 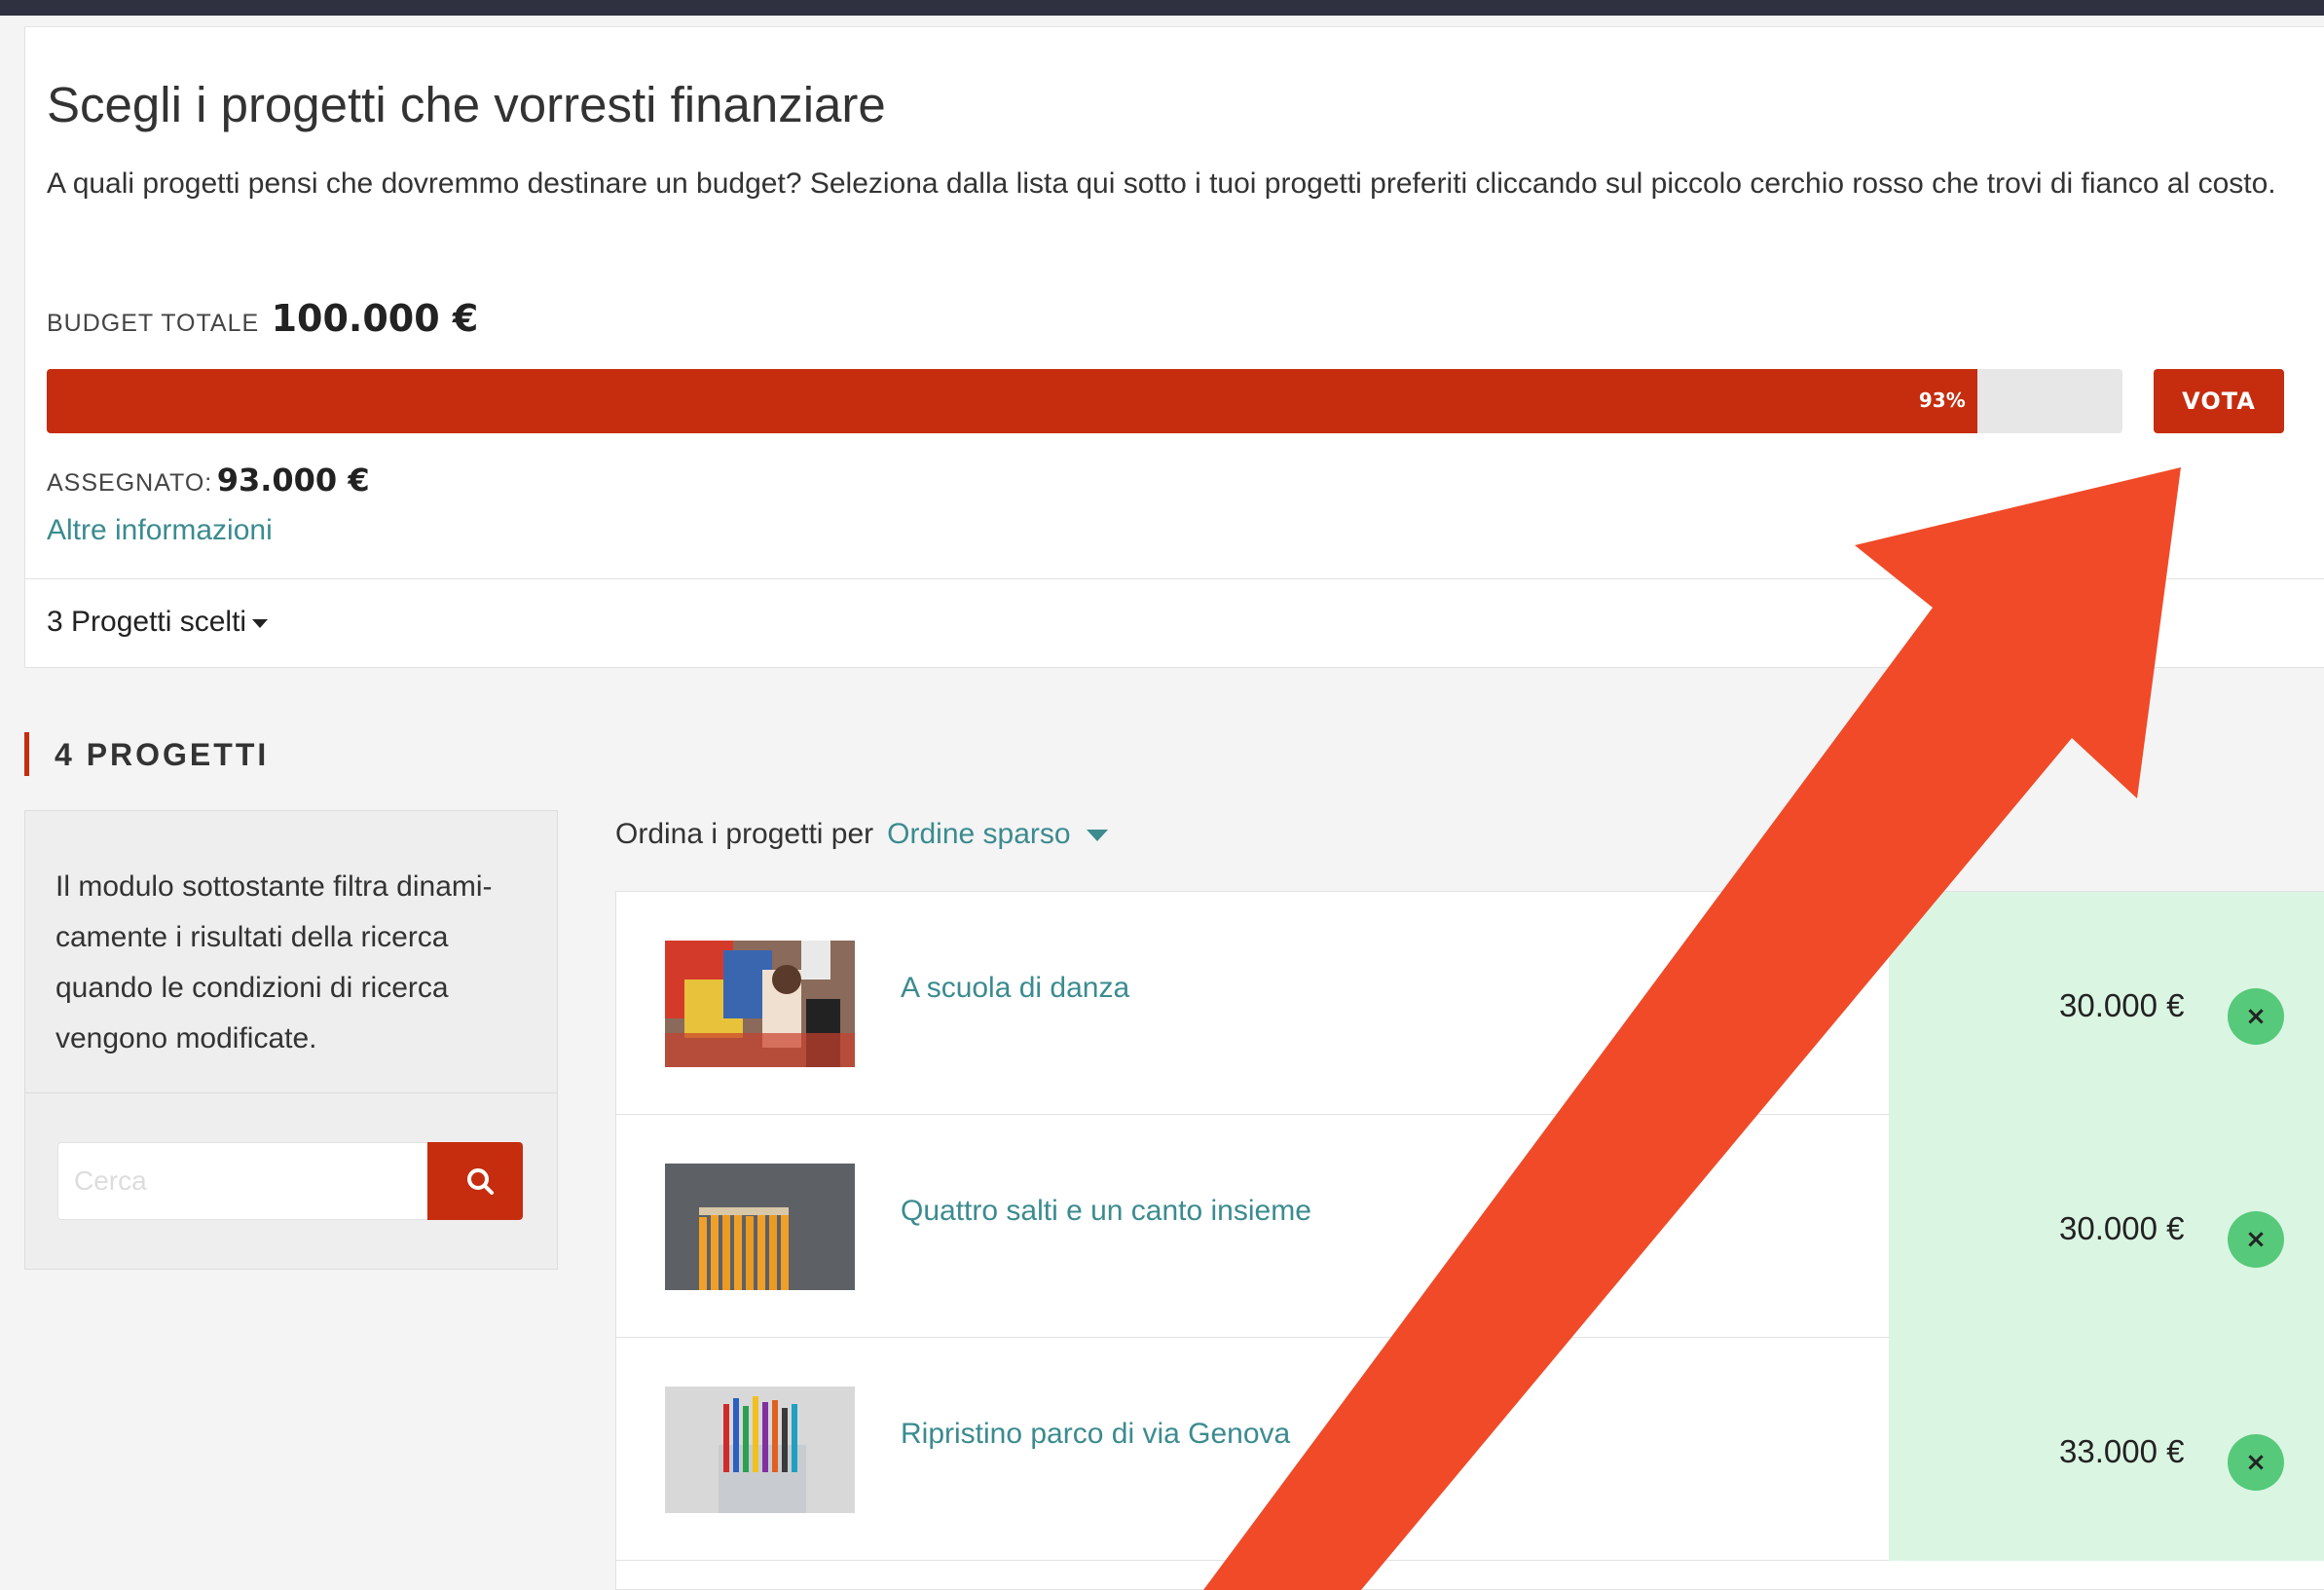 I want to click on sort-label: Ordina i progetti per, so click(x=744, y=834).